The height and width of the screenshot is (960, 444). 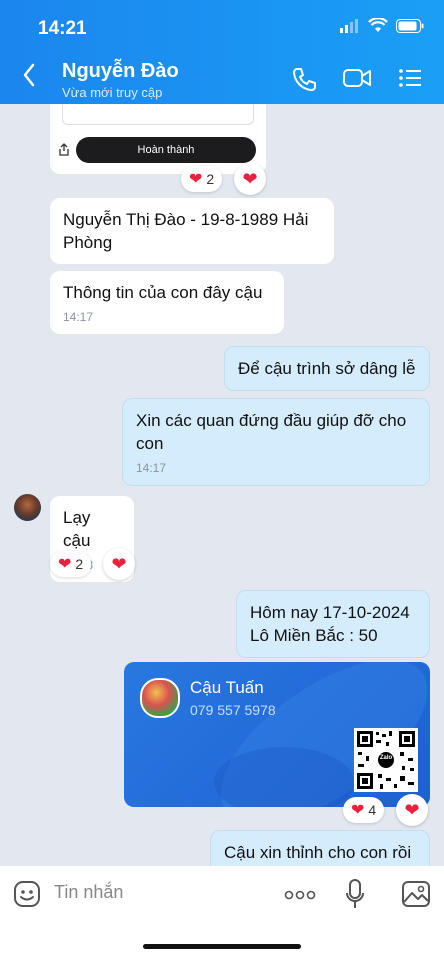 I want to click on contact-name: Nguyễn Đào, so click(x=120, y=71).